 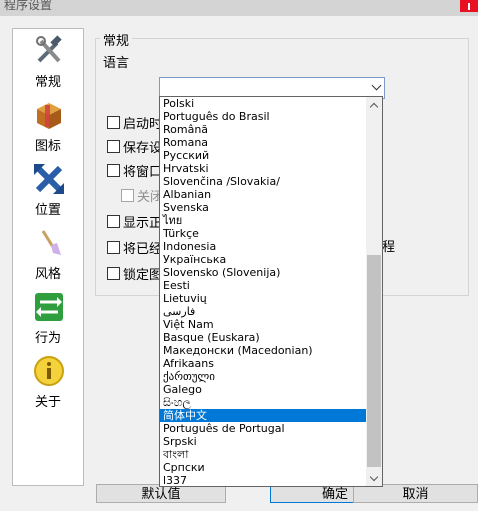 I want to click on sidebar-item-label: 位置, so click(x=47, y=210).